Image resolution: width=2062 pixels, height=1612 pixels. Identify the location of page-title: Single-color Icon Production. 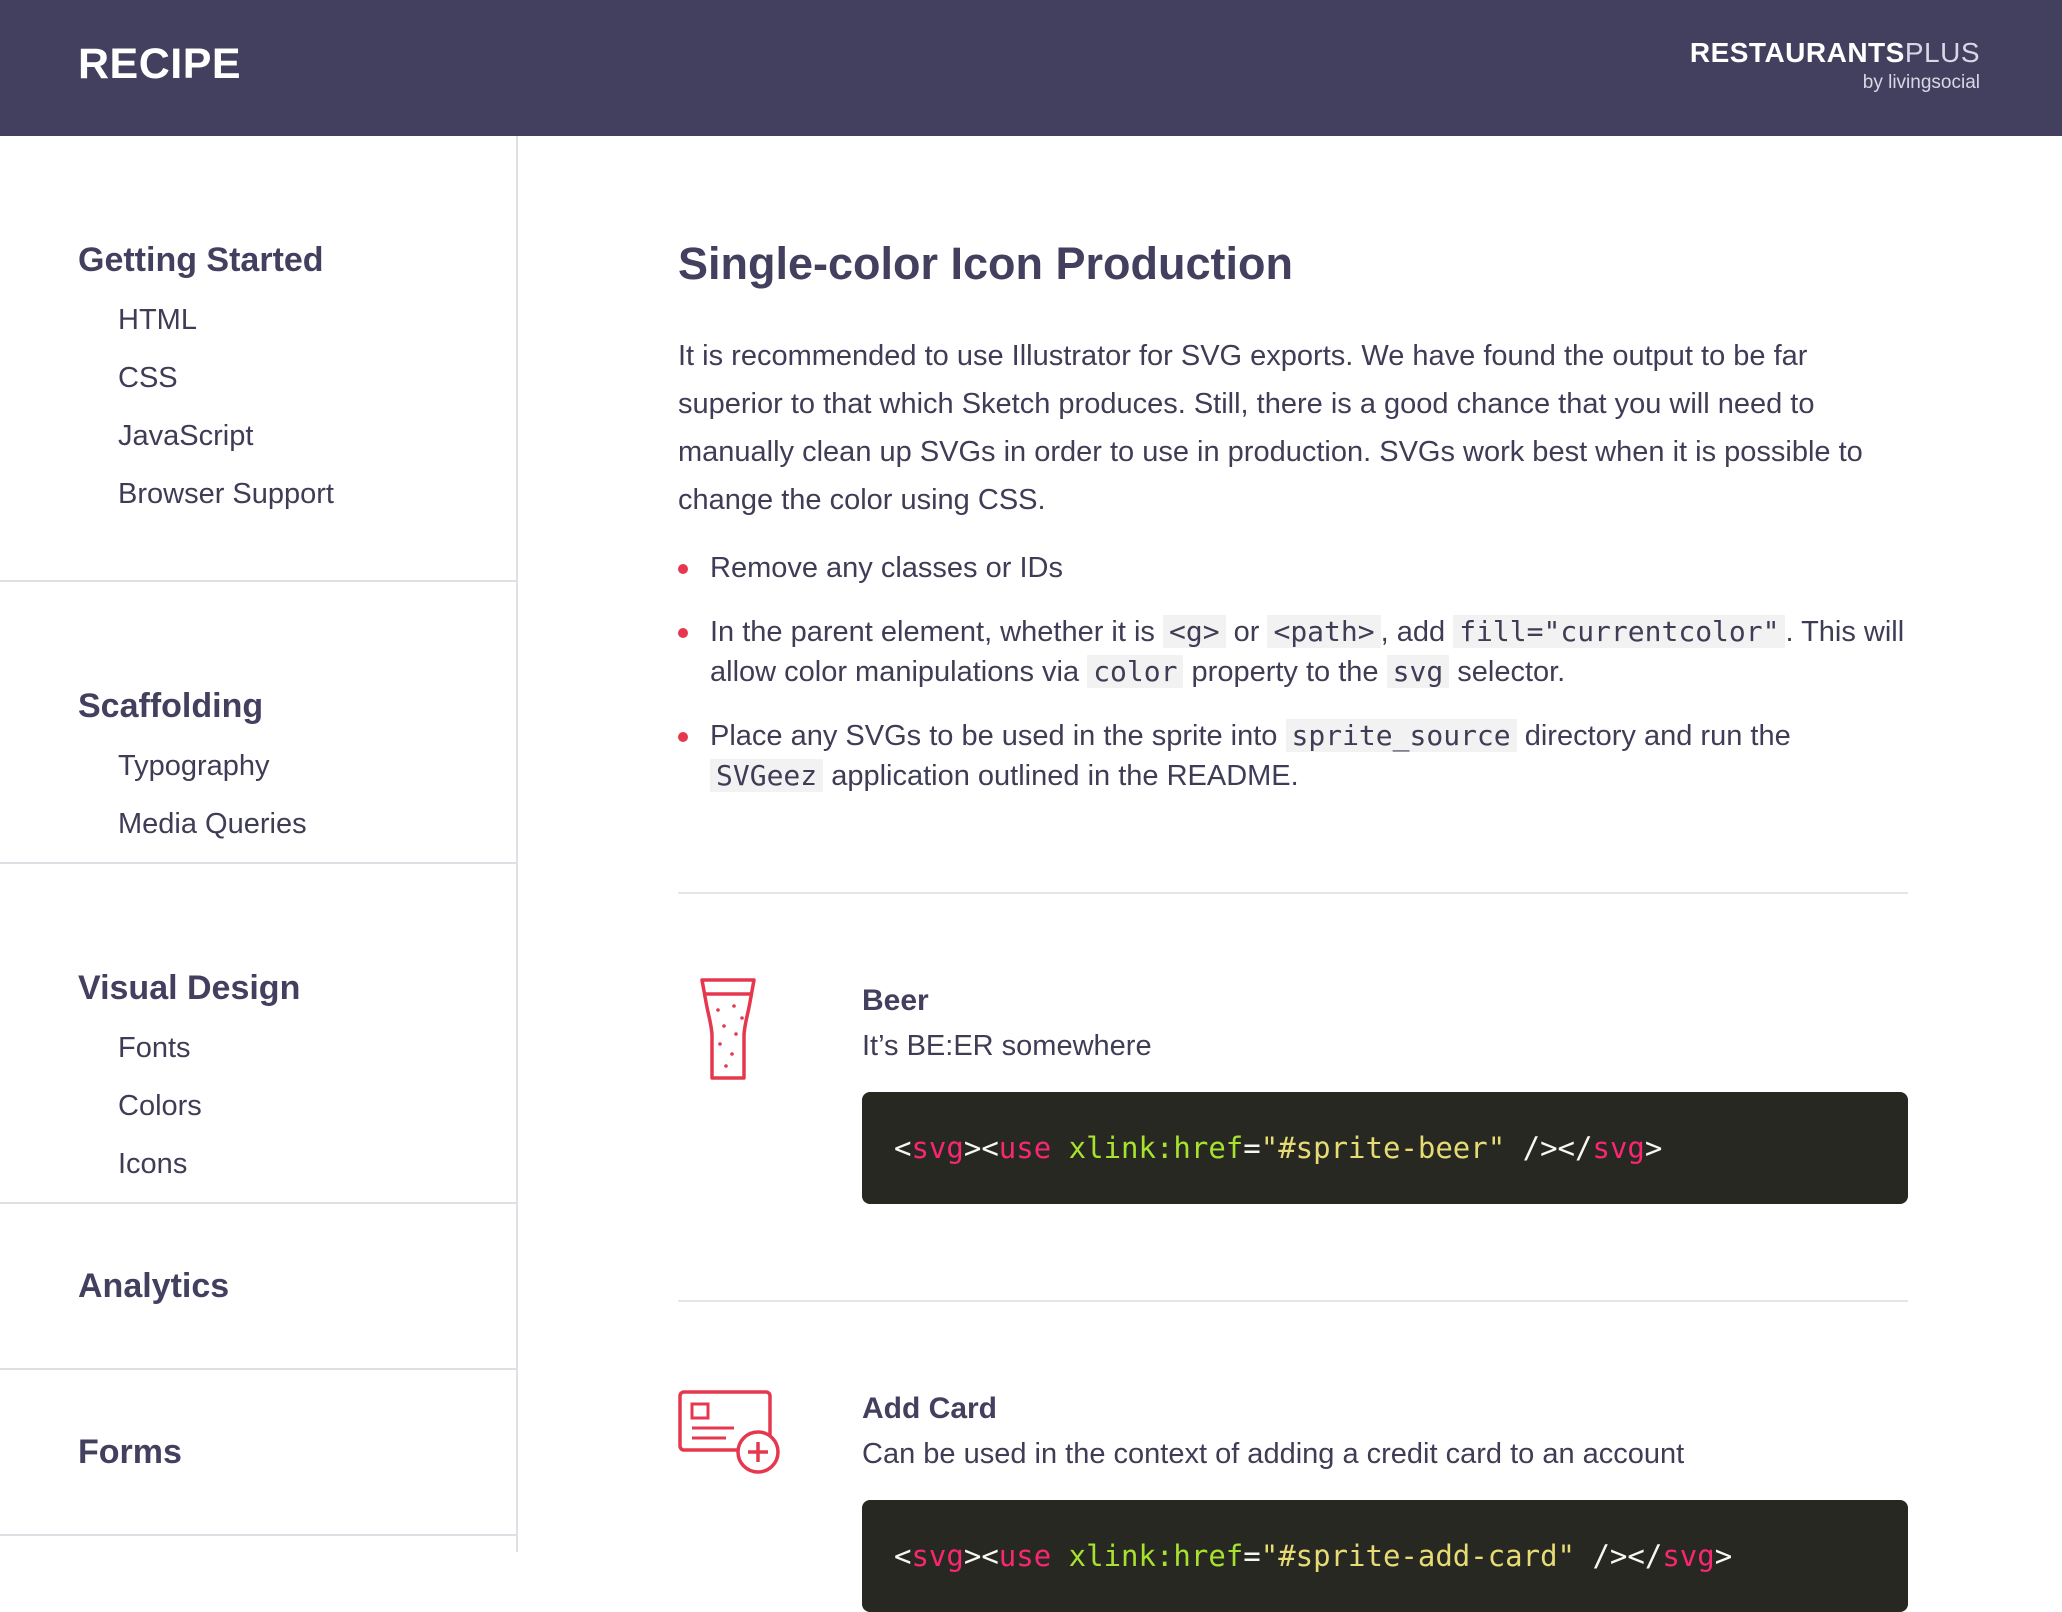
(986, 263).